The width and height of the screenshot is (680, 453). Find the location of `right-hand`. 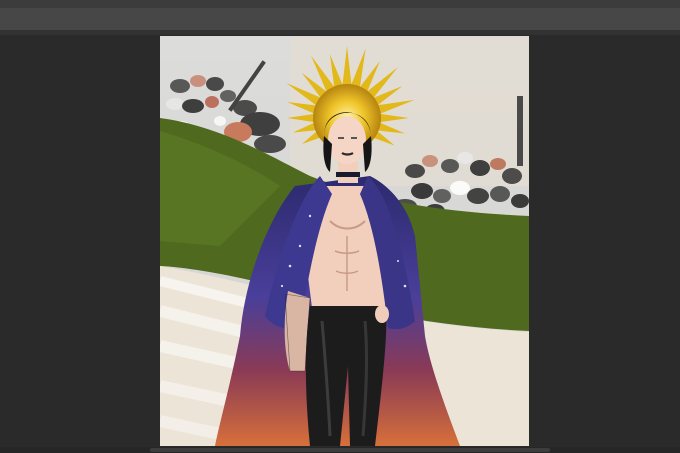

right-hand is located at coordinates (382, 314).